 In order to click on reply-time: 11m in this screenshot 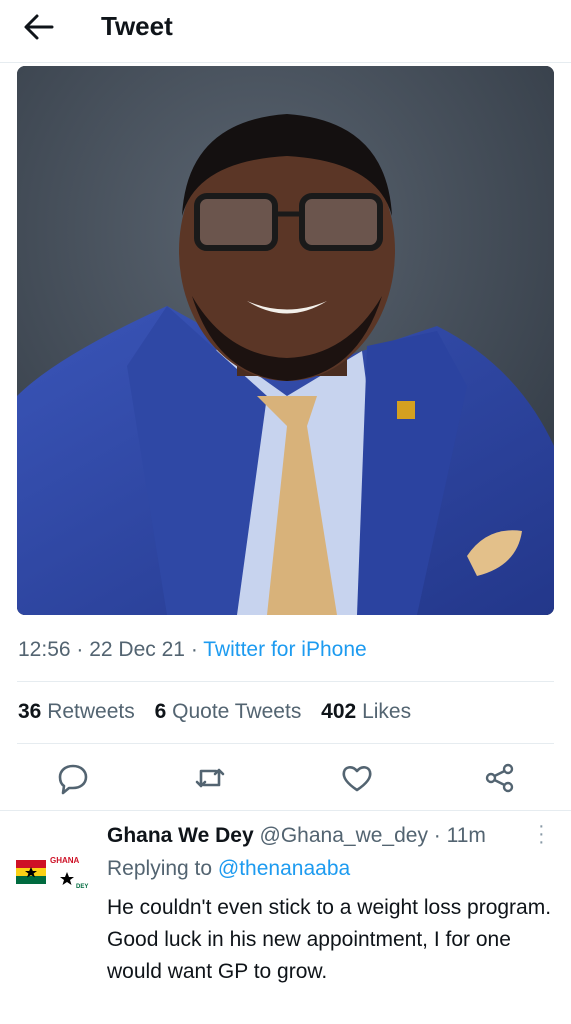, I will do `click(466, 835)`.